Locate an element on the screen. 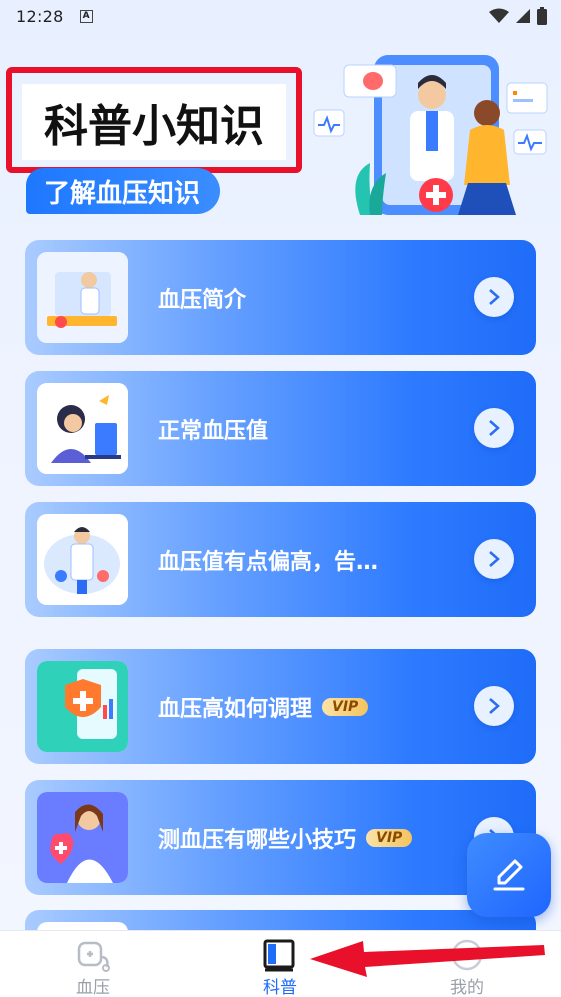  book-icon is located at coordinates (279, 955).